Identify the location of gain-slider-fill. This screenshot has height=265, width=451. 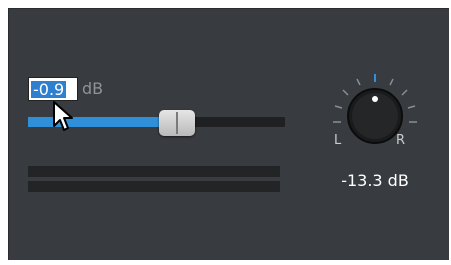
(102, 122).